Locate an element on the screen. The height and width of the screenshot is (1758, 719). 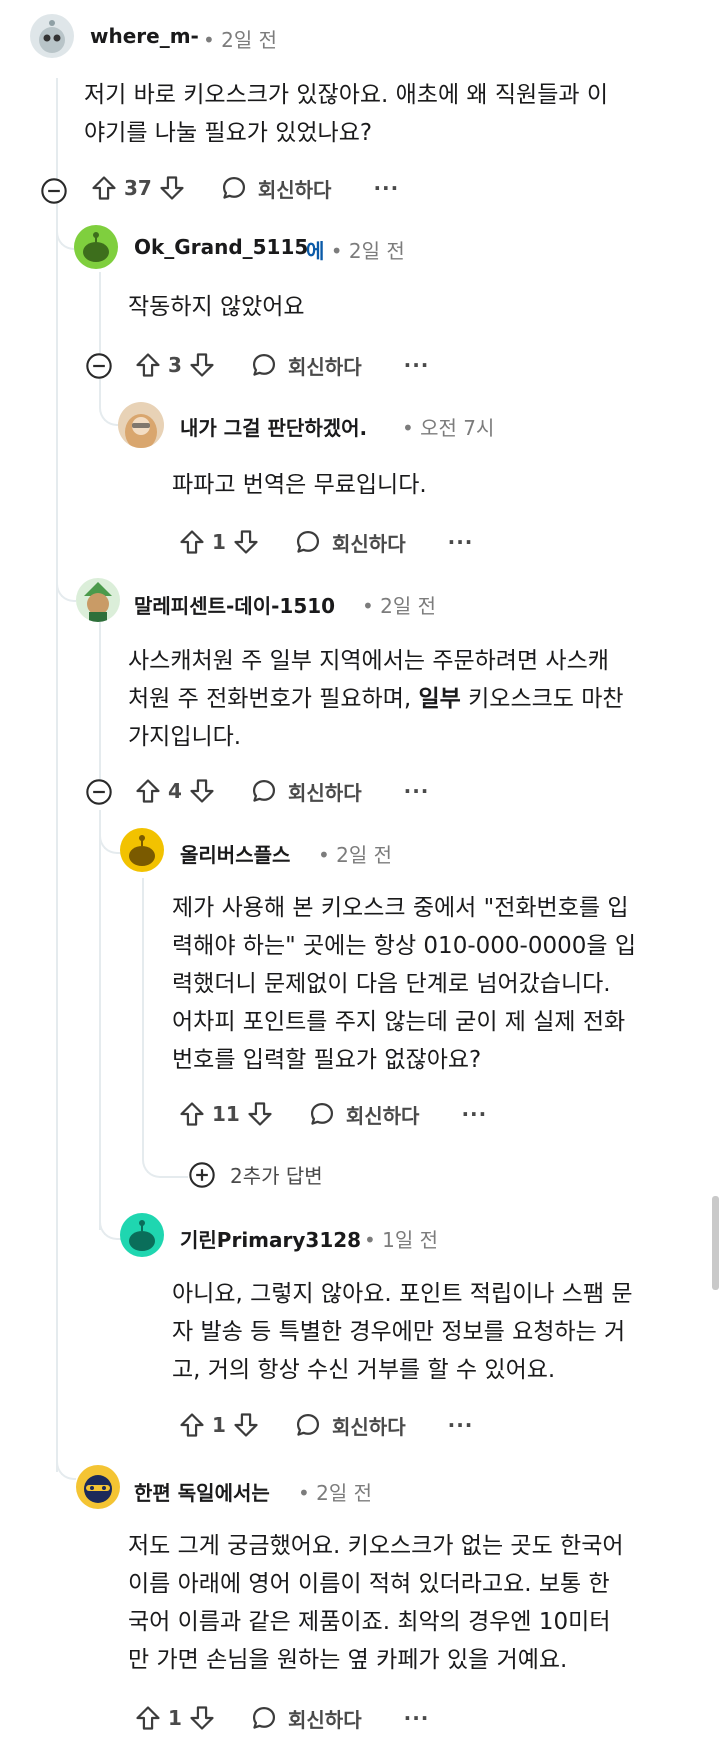
vote-count: 11 is located at coordinates (226, 1114).